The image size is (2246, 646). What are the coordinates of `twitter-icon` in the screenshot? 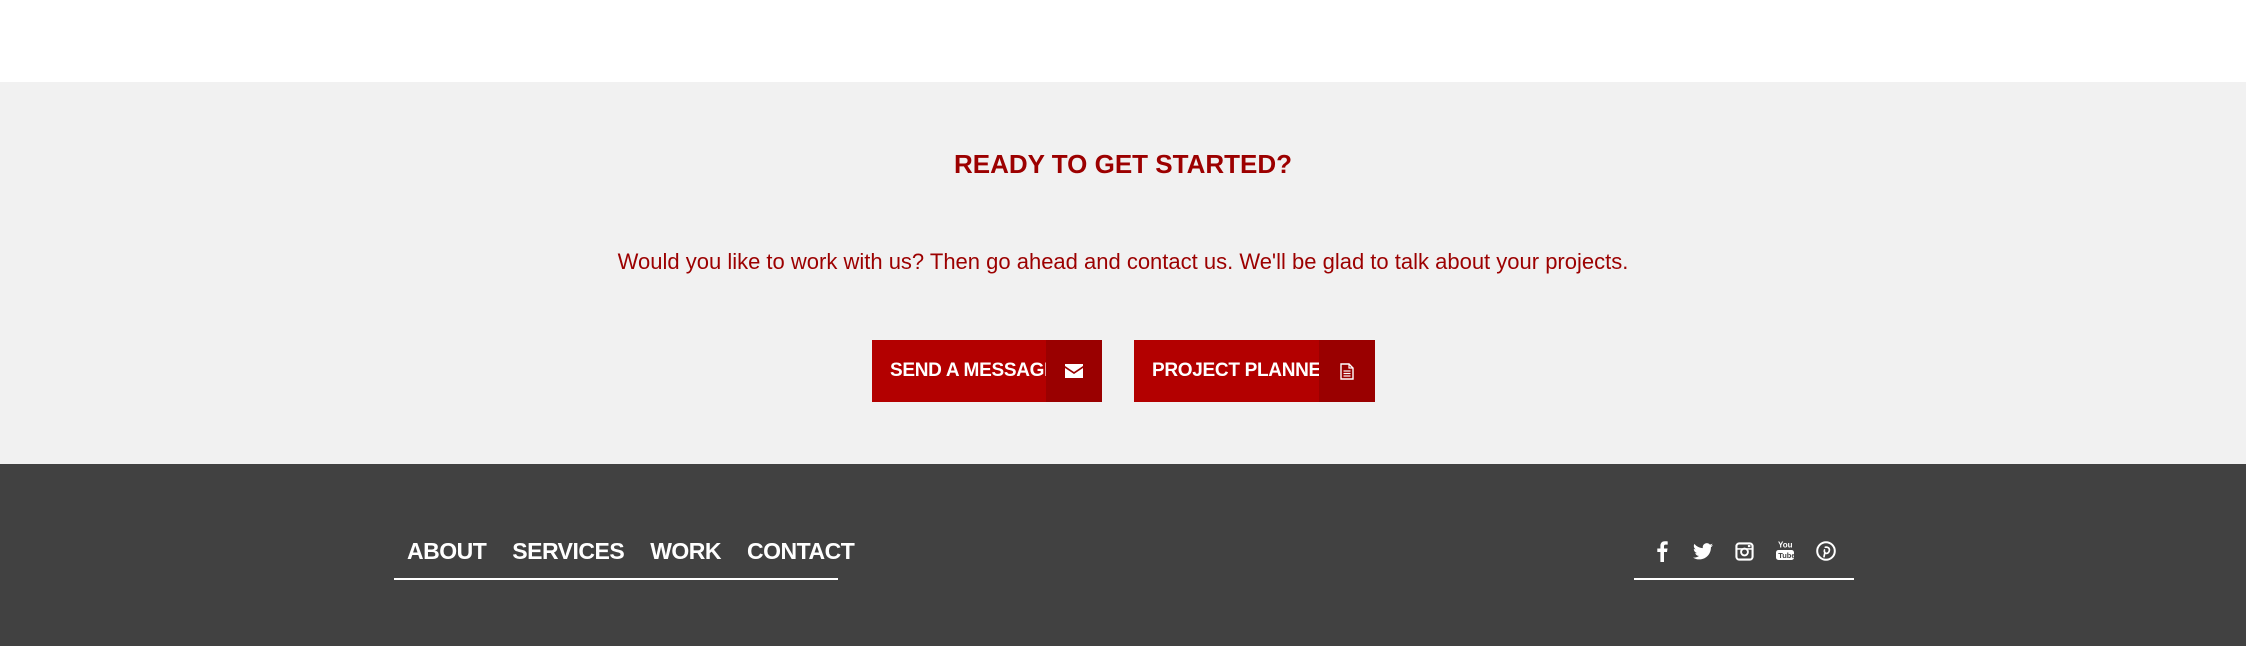 It's located at (1703, 551).